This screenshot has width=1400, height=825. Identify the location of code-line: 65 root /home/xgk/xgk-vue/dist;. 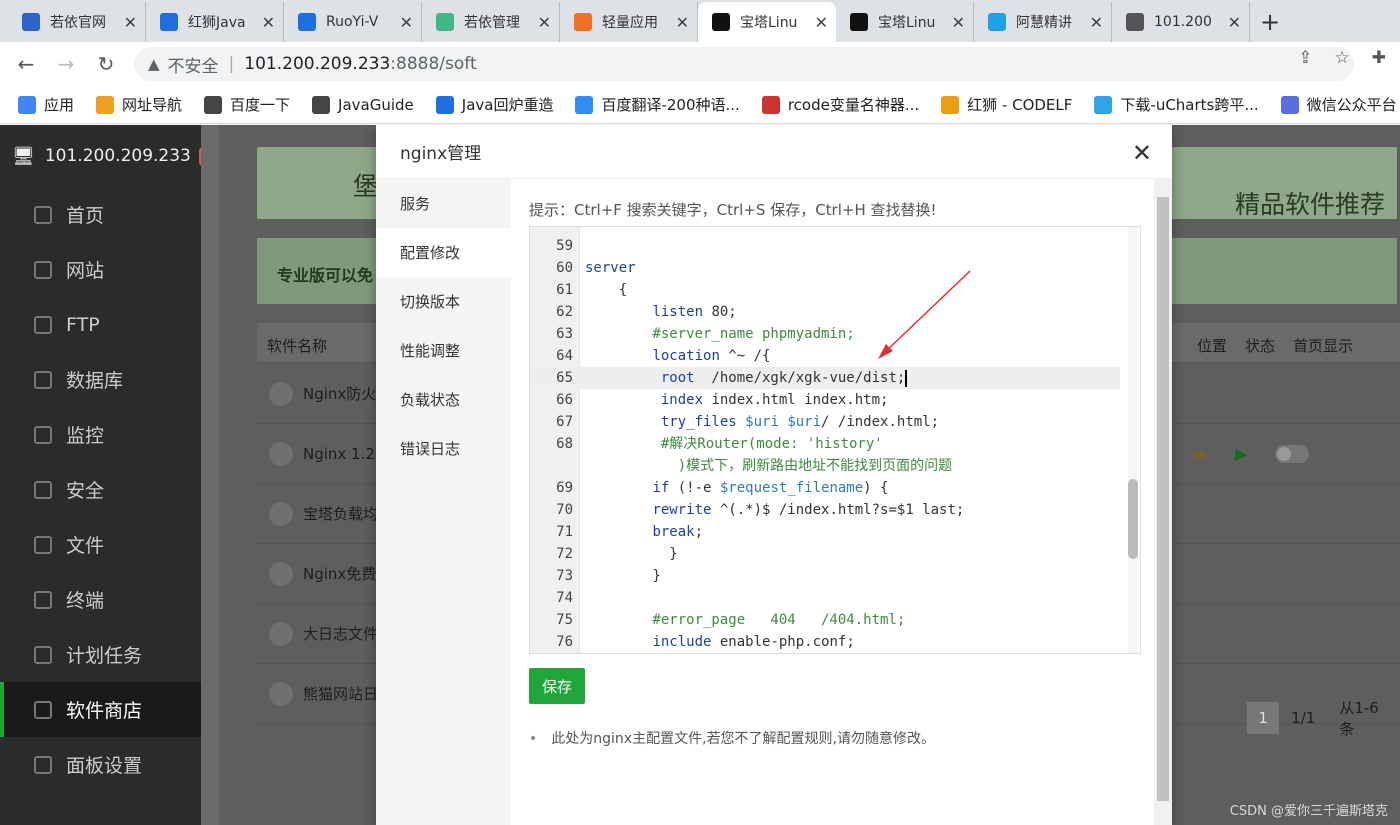
(825, 378).